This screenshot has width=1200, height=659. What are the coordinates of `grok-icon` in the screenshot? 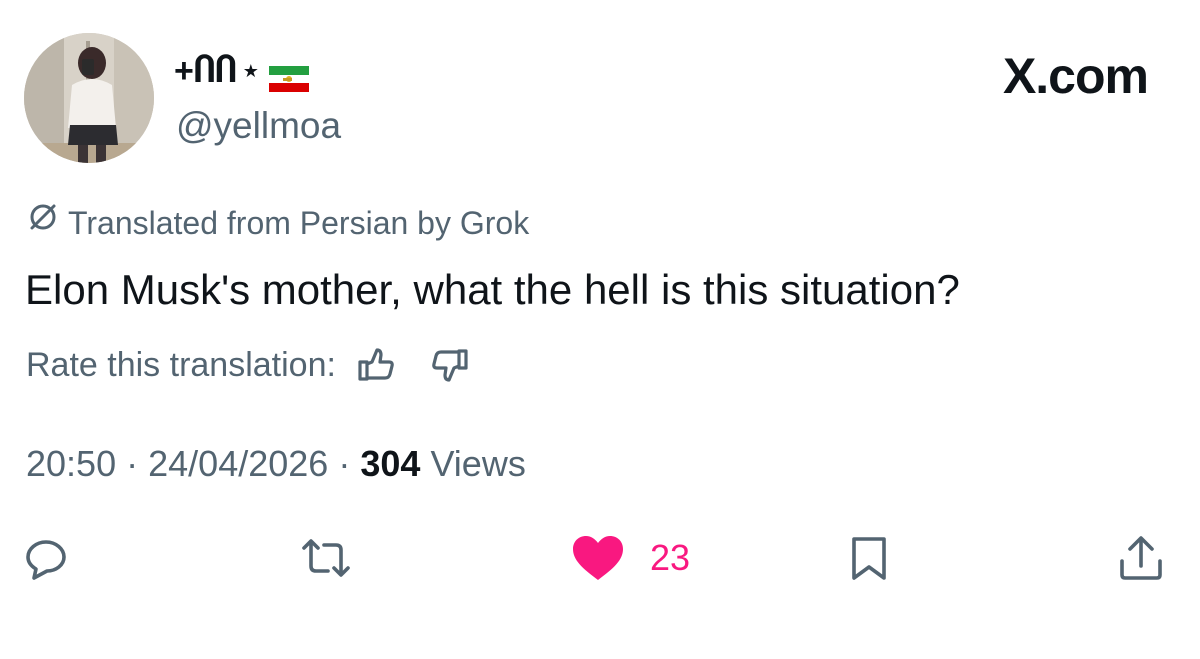 It's located at (43, 222).